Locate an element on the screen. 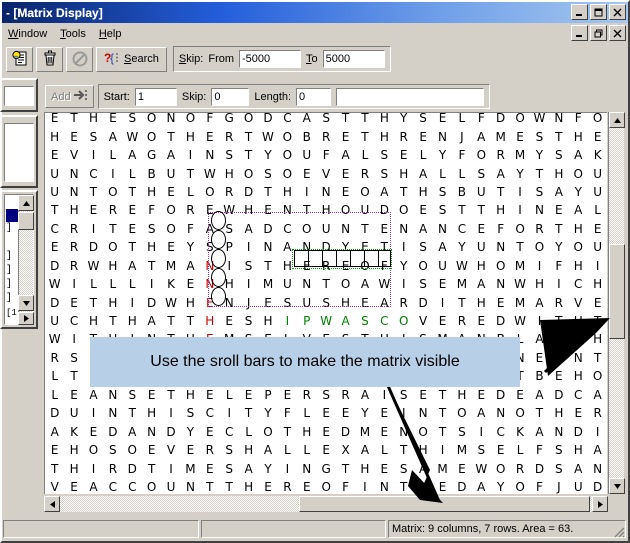  bg-scroll-thumb is located at coordinates (26, 221).